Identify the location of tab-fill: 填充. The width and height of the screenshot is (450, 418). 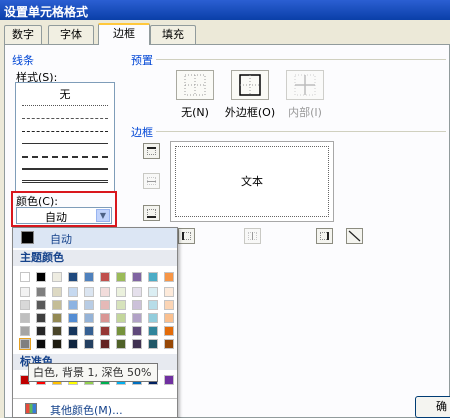
(173, 34).